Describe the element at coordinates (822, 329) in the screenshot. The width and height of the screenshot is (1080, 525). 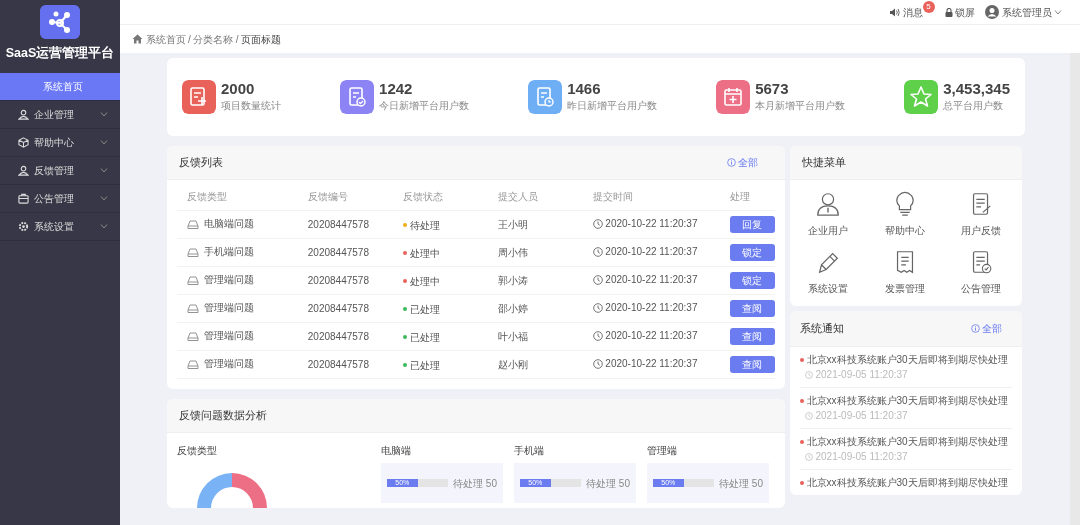
I see `card-title: 系统通知` at that location.